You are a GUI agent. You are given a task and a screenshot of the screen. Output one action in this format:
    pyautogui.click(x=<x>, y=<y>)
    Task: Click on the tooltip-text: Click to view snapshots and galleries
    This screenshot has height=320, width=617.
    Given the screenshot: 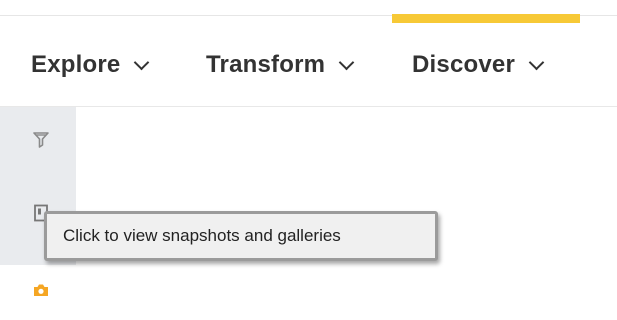 What is the action you would take?
    pyautogui.click(x=202, y=235)
    